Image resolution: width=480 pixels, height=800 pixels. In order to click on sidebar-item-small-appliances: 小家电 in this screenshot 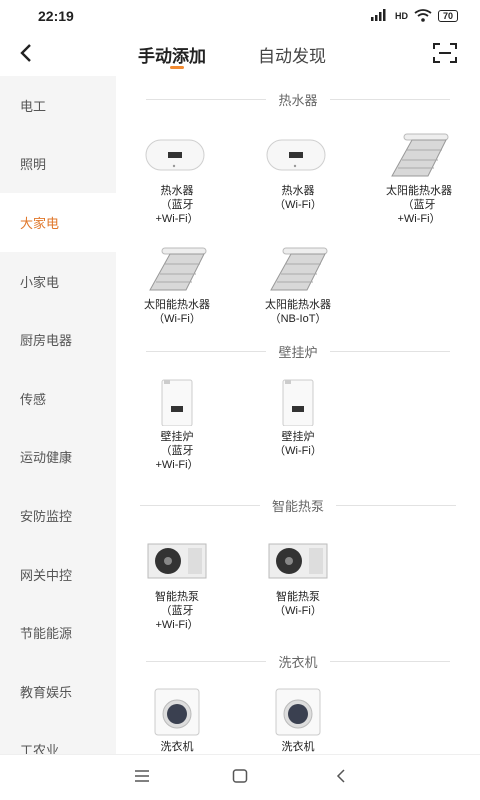, I will do `click(58, 281)`.